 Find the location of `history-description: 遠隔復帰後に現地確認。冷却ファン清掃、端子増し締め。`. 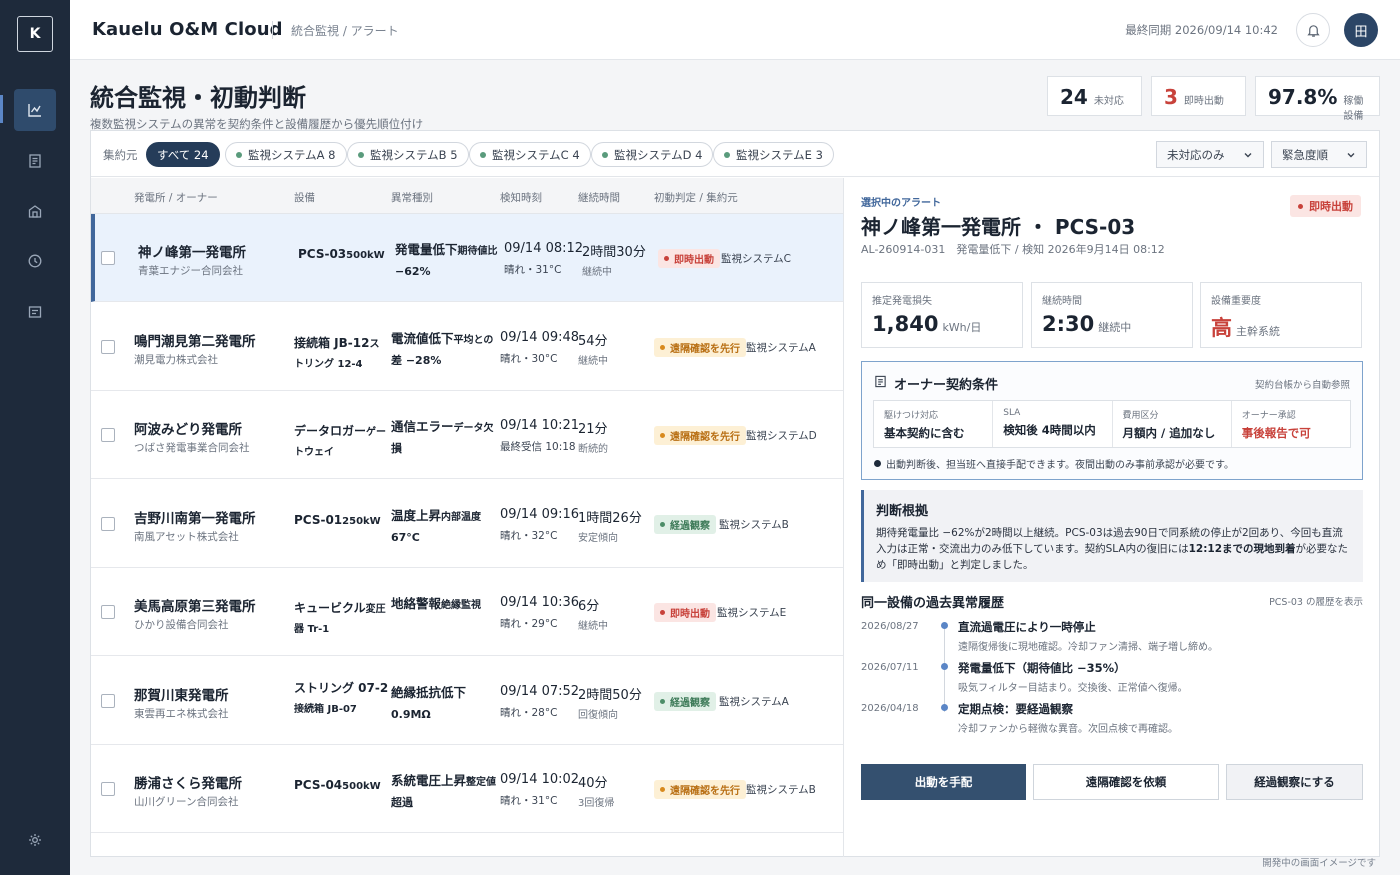

history-description: 遠隔復帰後に現地確認。冷却ファン清掃、端子増し締め。 is located at coordinates (1088, 647).